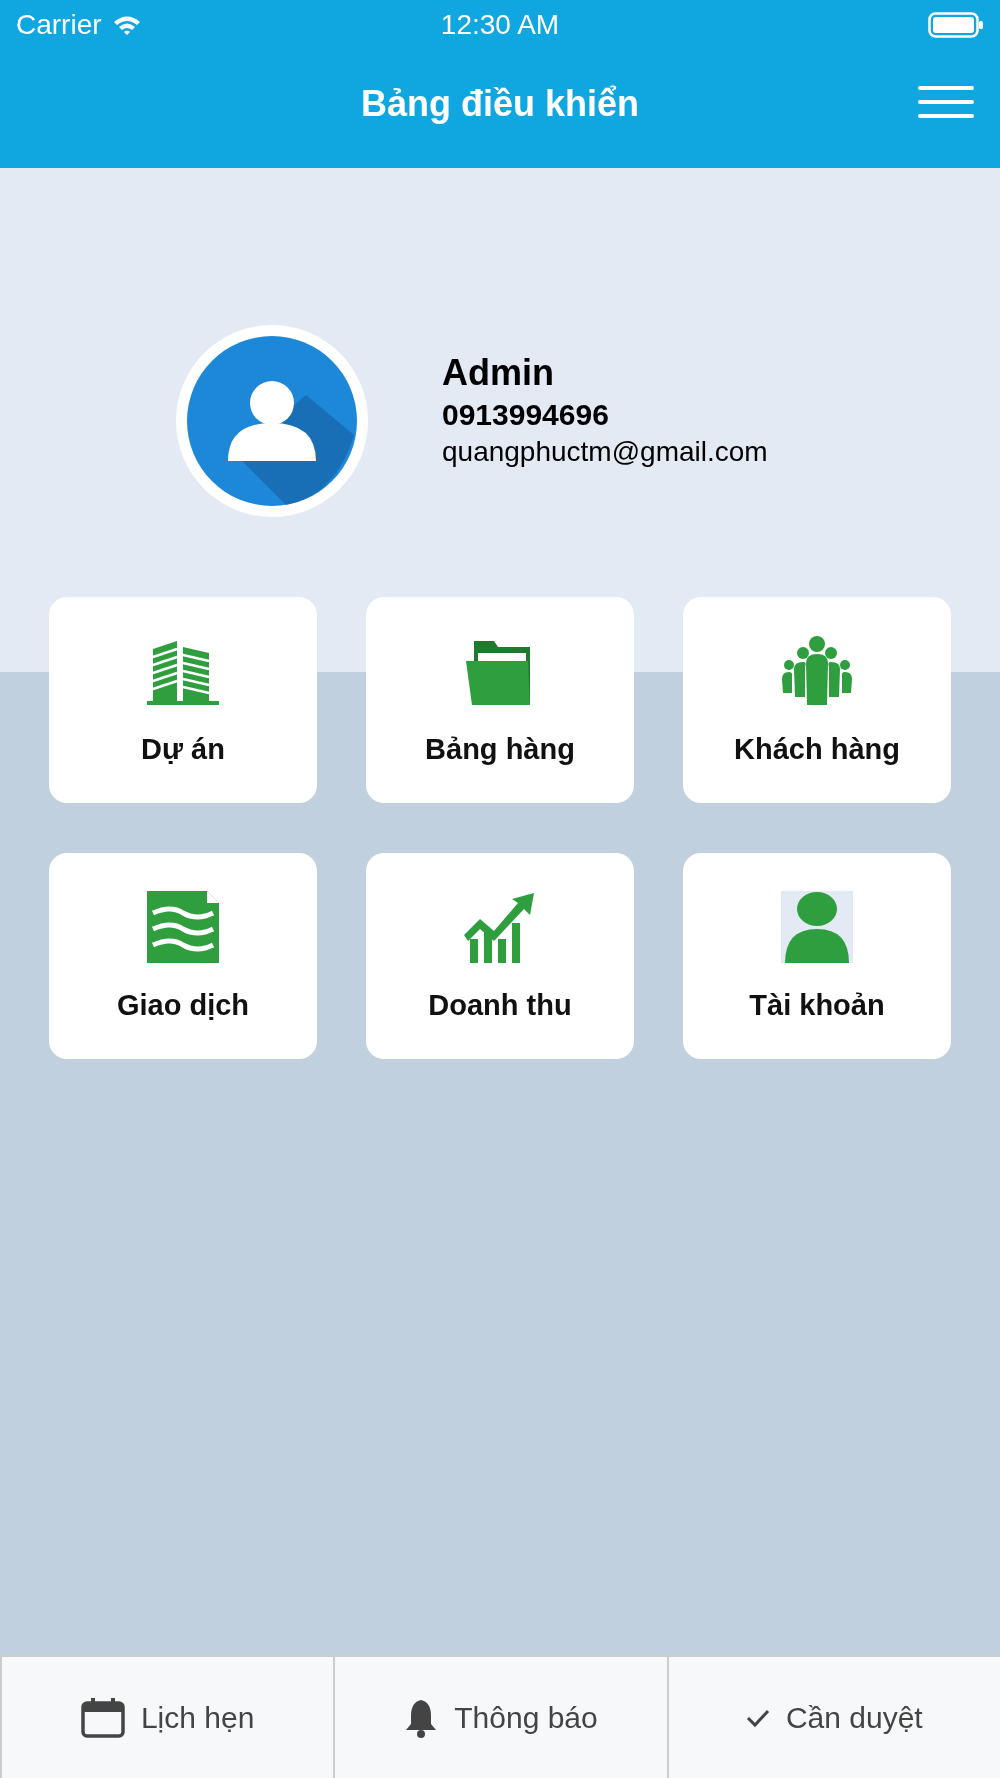  Describe the element at coordinates (500, 1717) in the screenshot. I see `tab-button: Thông báo` at that location.